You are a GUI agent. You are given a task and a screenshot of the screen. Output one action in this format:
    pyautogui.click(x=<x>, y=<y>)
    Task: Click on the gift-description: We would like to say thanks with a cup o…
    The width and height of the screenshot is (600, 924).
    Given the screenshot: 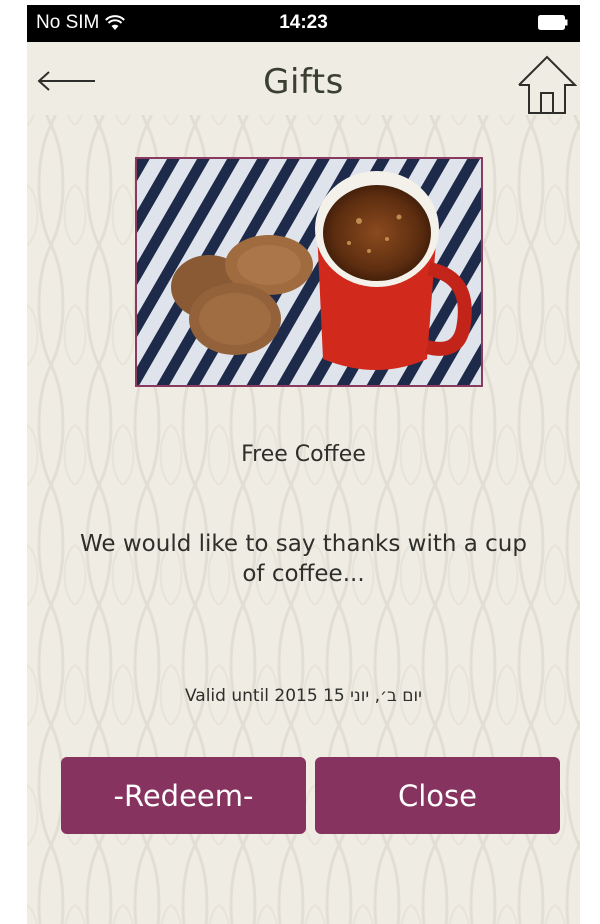 What is the action you would take?
    pyautogui.click(x=303, y=559)
    